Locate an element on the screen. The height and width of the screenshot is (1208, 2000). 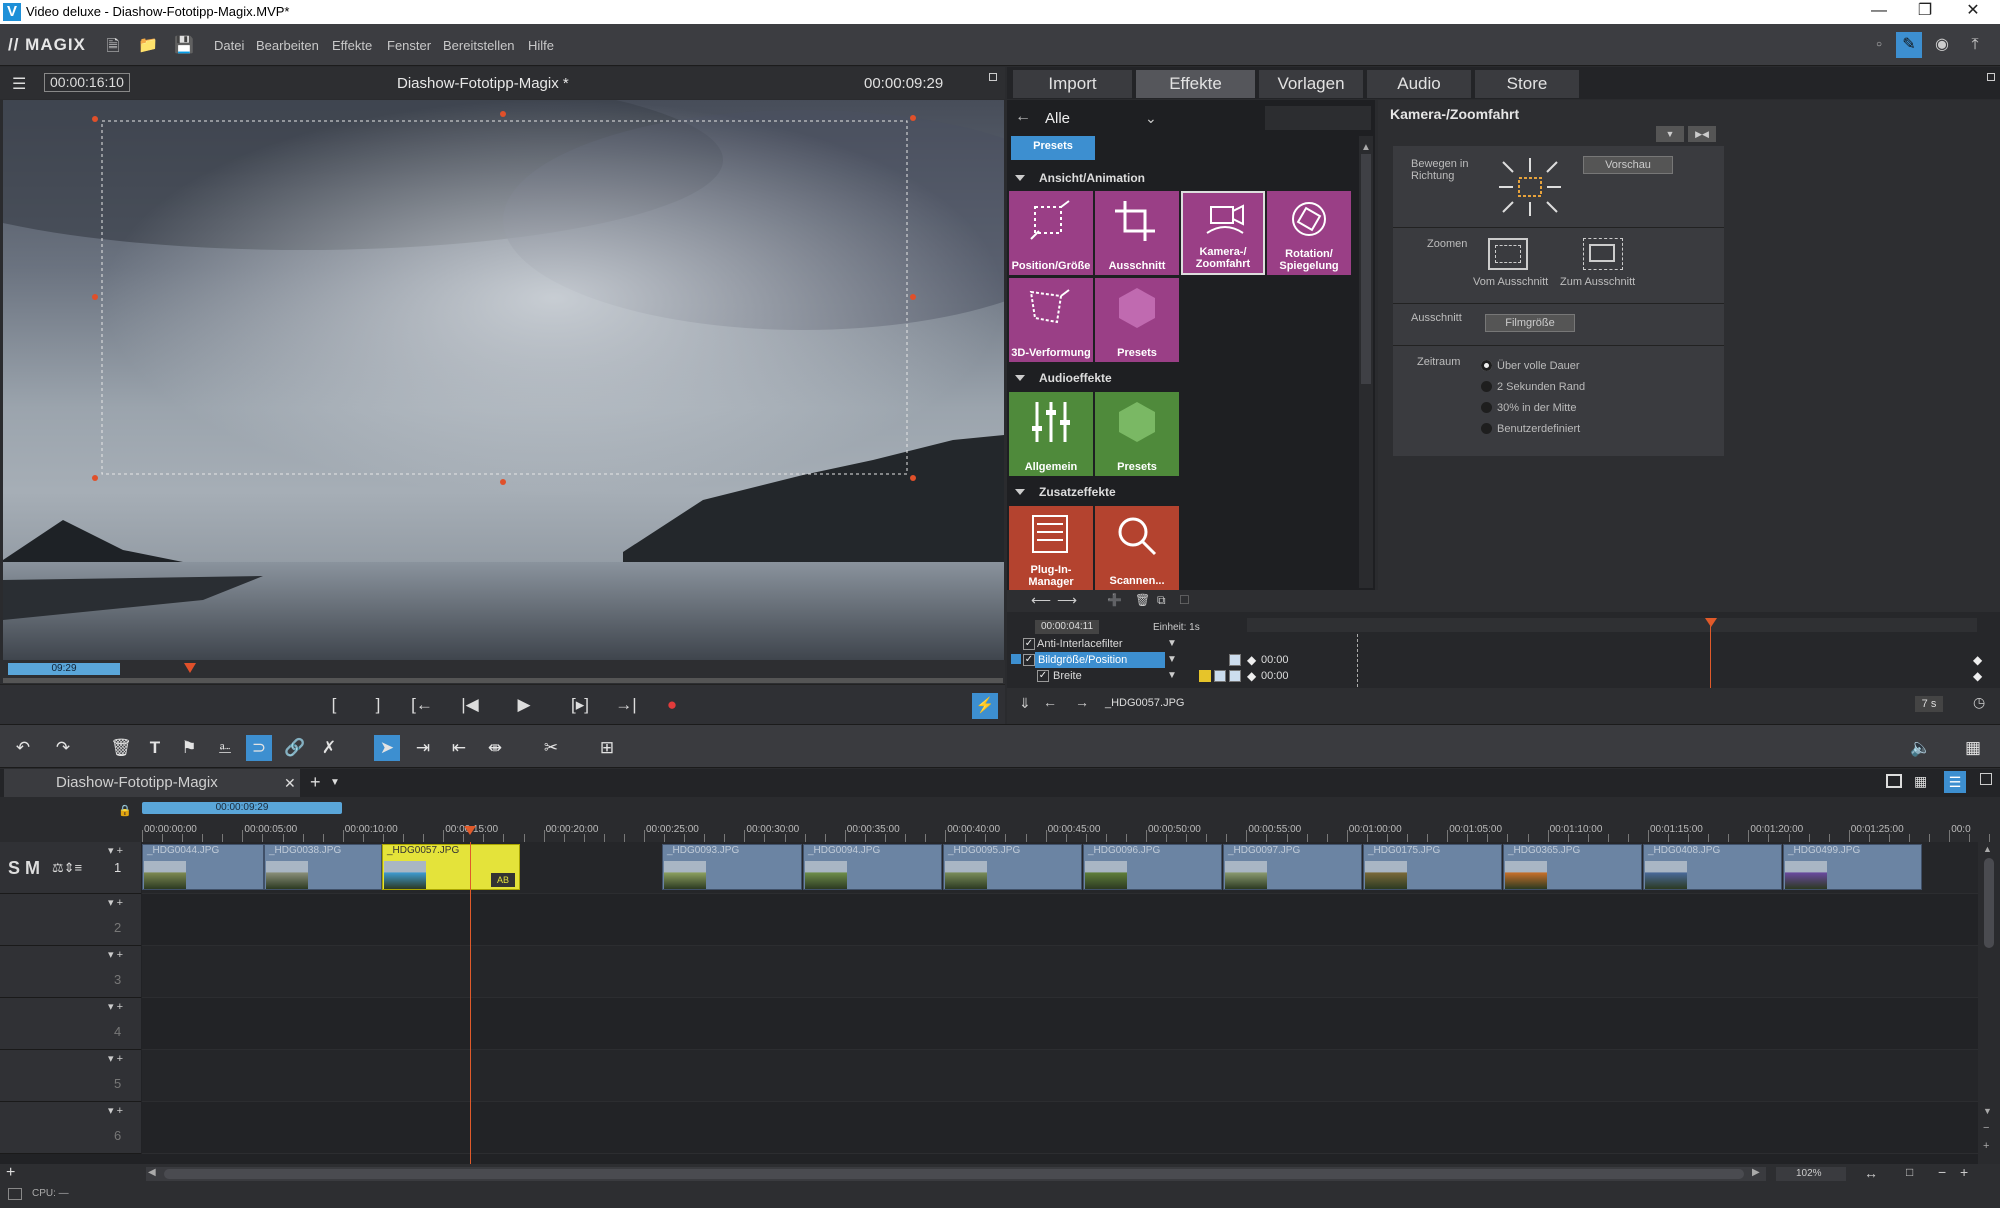
open-folder-icon: 📁 is located at coordinates (148, 45).